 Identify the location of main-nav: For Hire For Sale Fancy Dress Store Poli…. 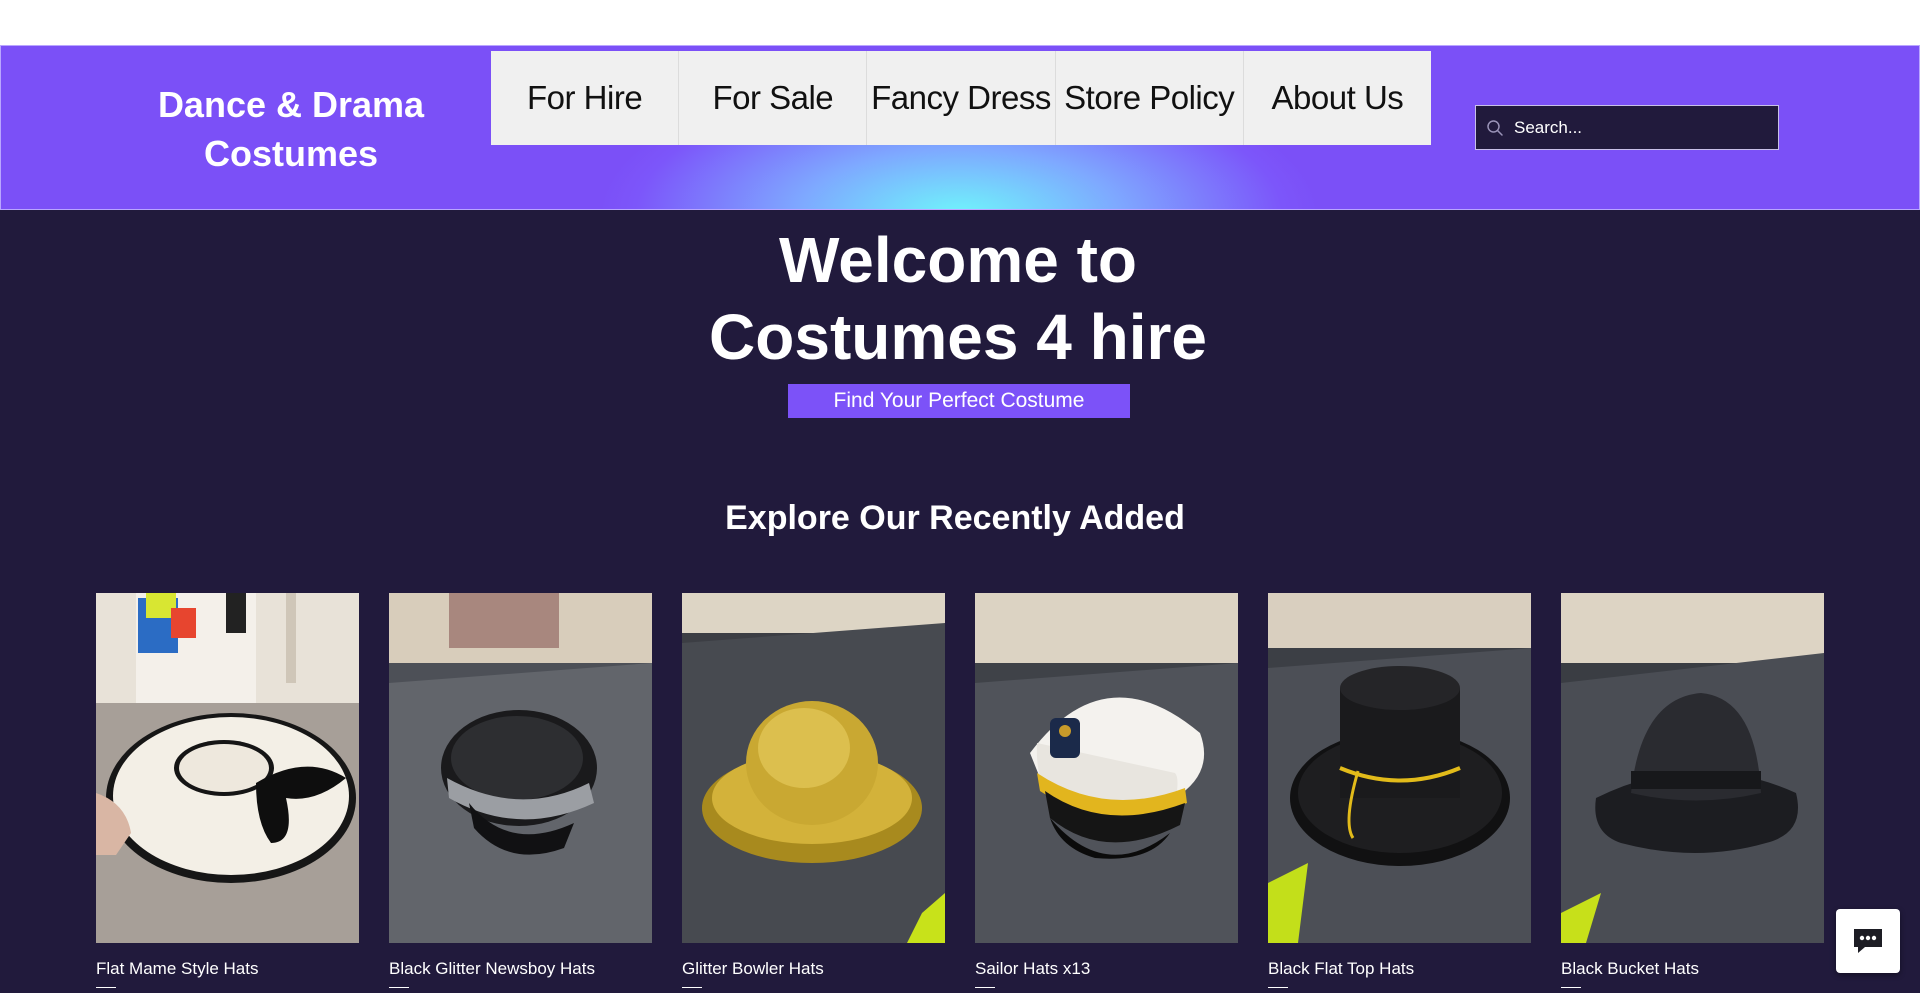
(961, 98).